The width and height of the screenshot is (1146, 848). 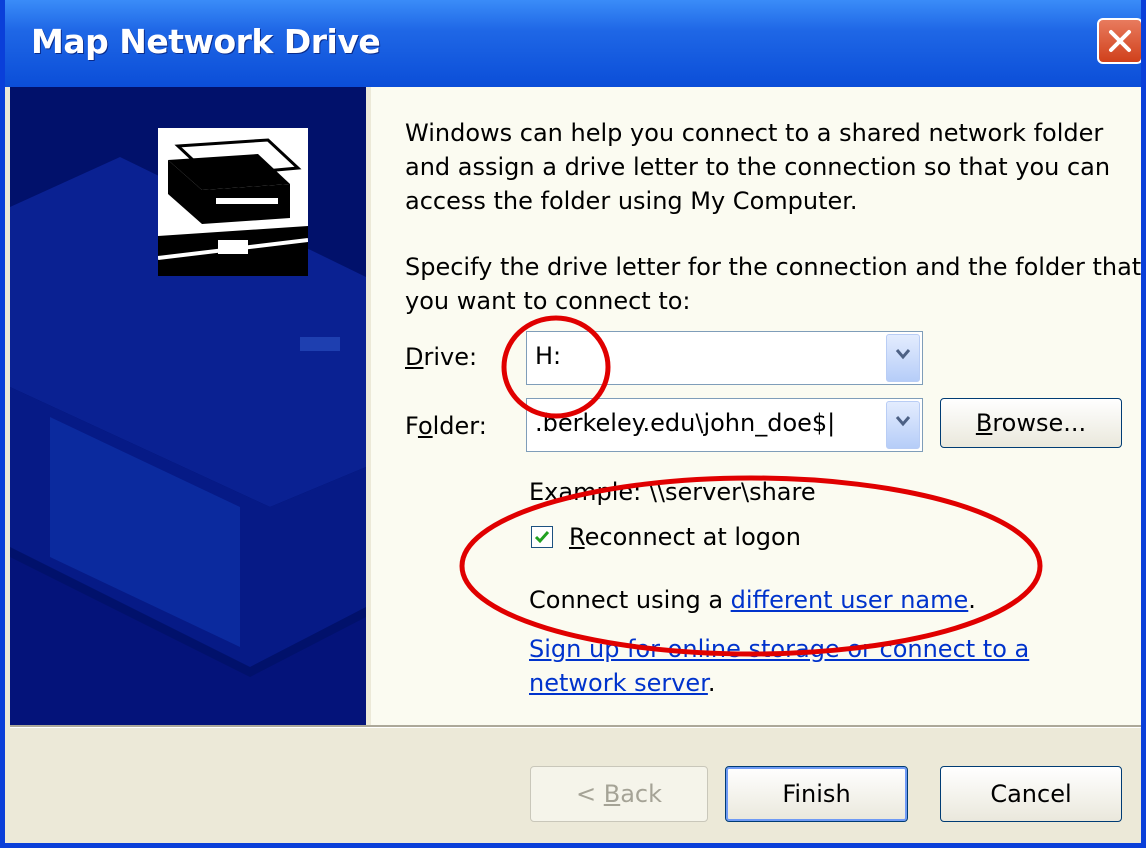 What do you see at coordinates (573, 43) in the screenshot?
I see `title-bar: Map Network Drive` at bounding box center [573, 43].